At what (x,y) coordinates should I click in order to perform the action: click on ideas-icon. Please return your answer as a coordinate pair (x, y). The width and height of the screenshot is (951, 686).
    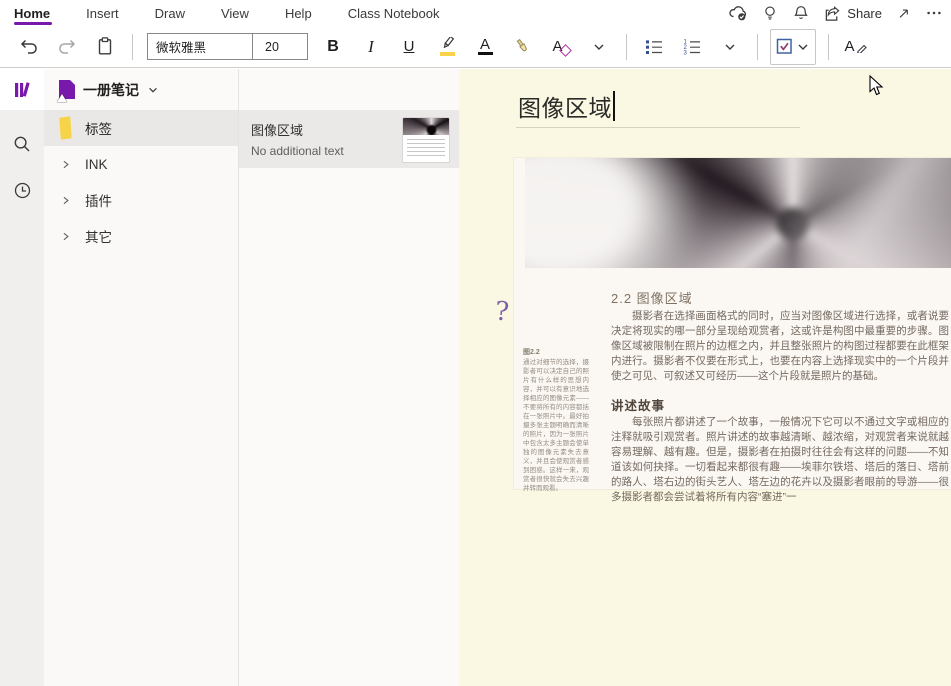
    Looking at the image, I should click on (770, 13).